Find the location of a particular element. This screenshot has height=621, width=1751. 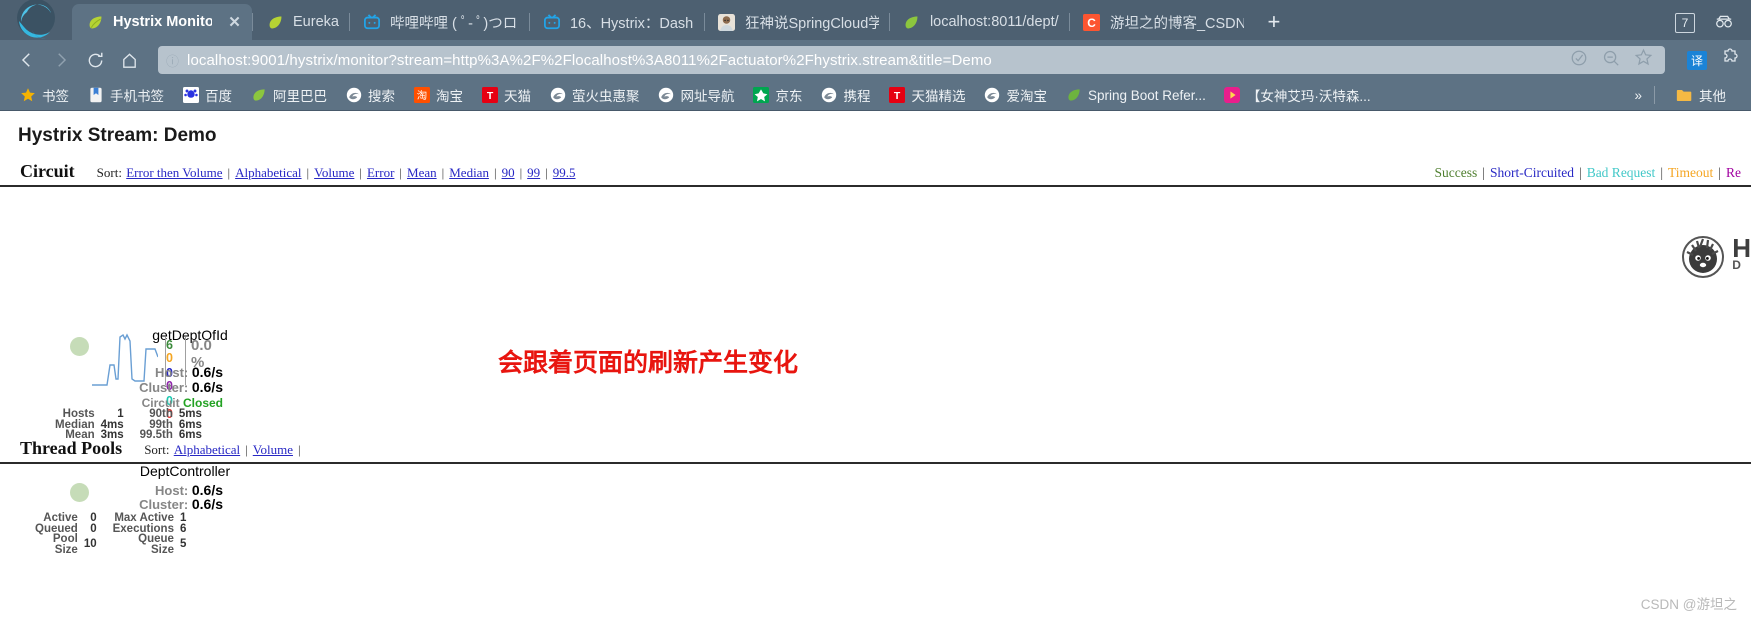

tab-label: 狂神说SpringCloud学 is located at coordinates (811, 23).